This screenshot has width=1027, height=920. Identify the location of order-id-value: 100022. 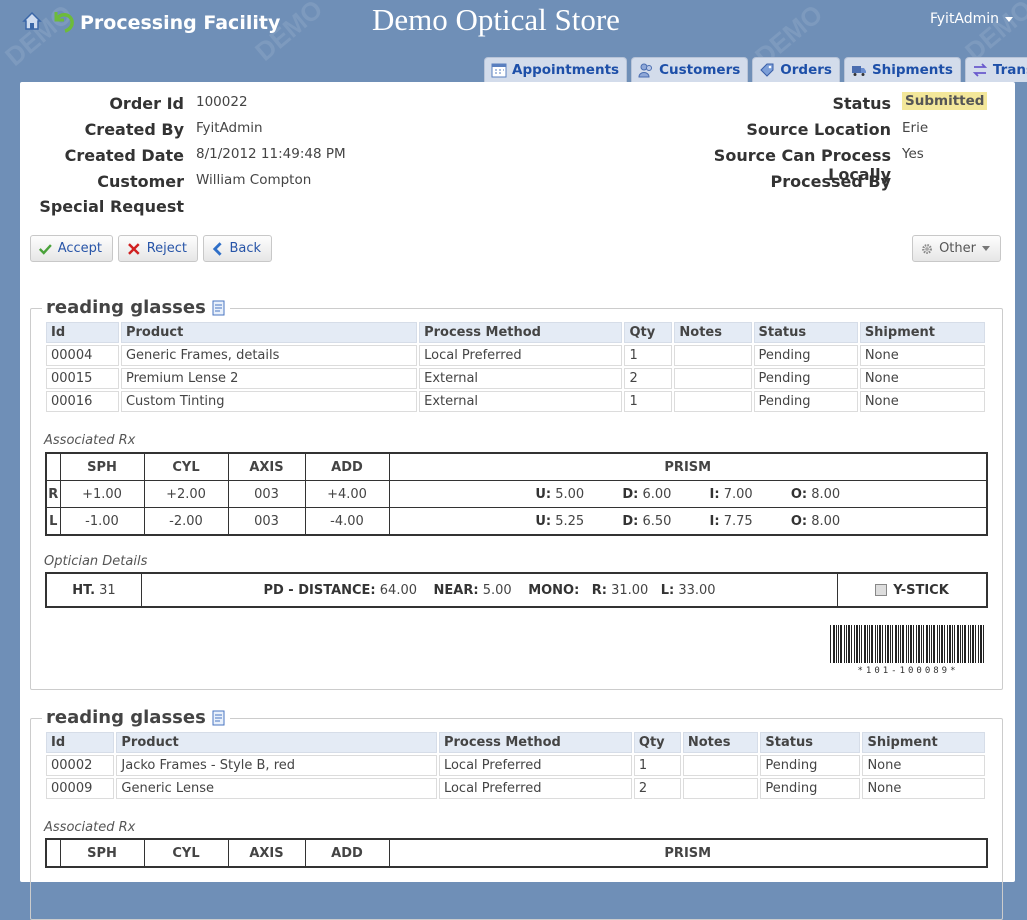
(222, 102).